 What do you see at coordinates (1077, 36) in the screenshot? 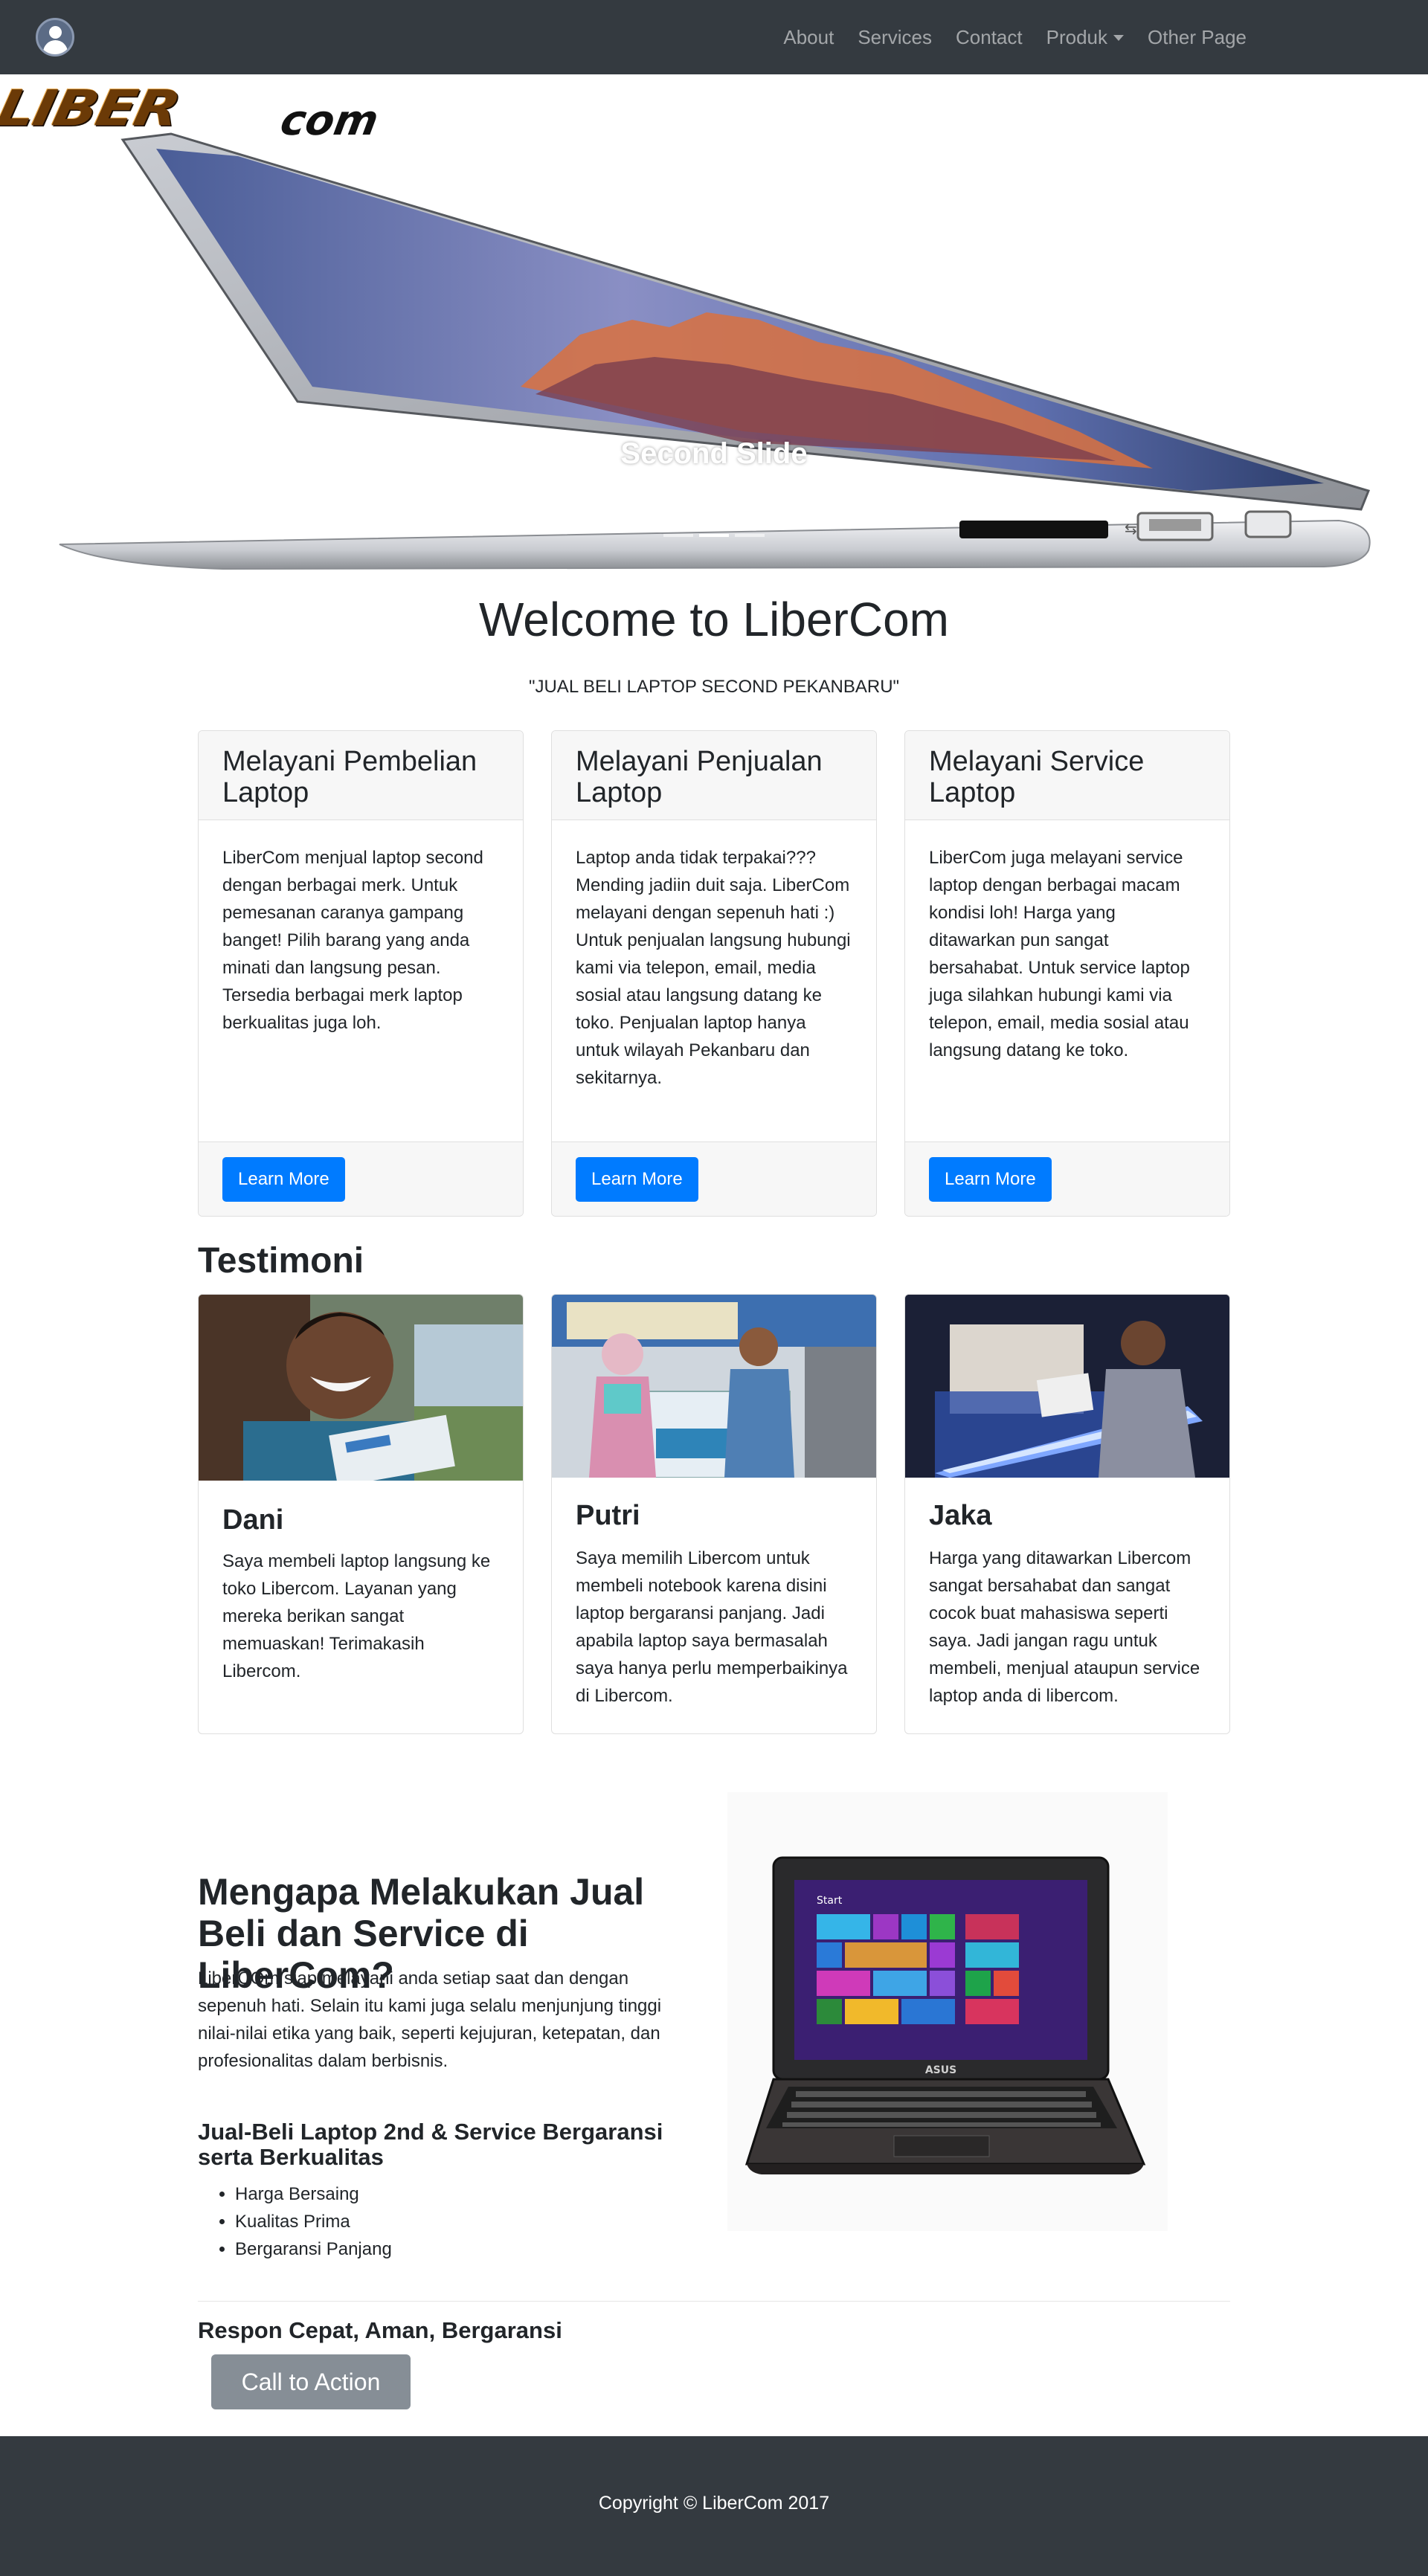
I see `nav-dropdown-label: Produk` at bounding box center [1077, 36].